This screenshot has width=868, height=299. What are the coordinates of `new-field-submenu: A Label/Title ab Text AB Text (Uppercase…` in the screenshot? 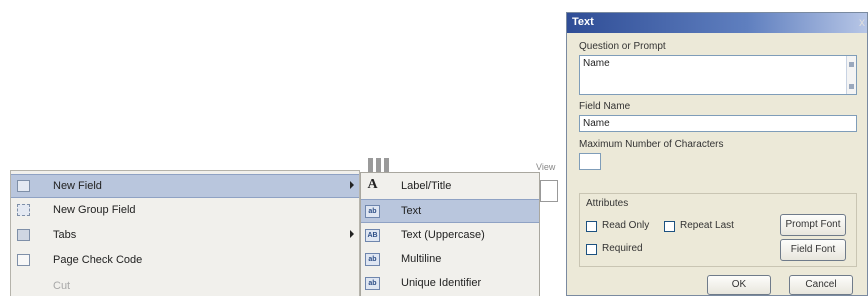 It's located at (450, 234).